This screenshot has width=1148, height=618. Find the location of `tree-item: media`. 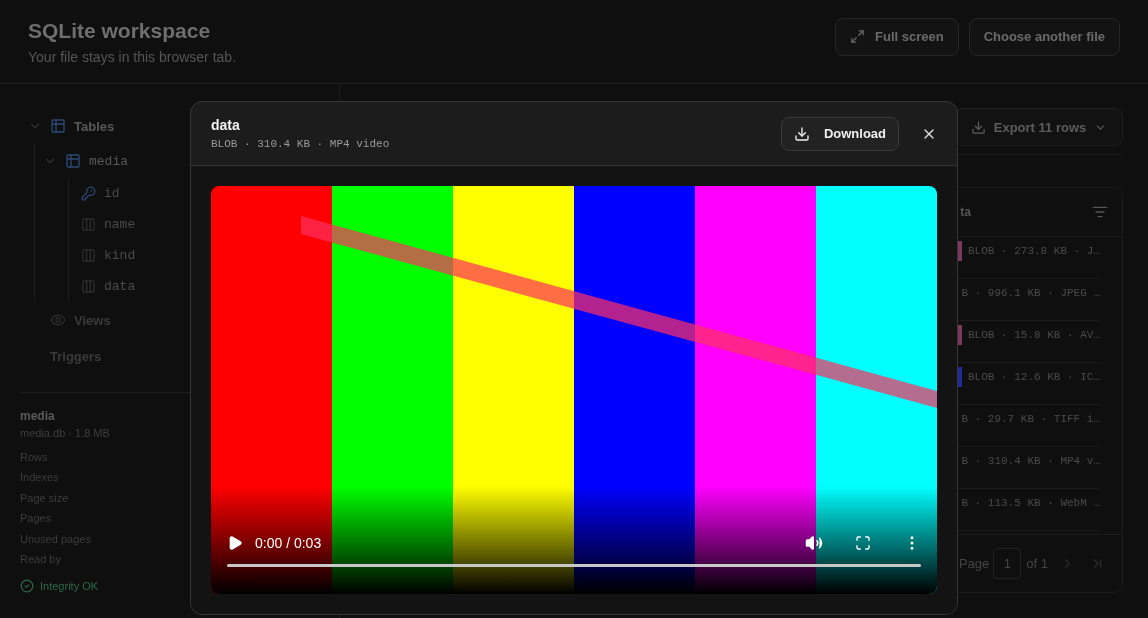

tree-item: media is located at coordinates (108, 161).